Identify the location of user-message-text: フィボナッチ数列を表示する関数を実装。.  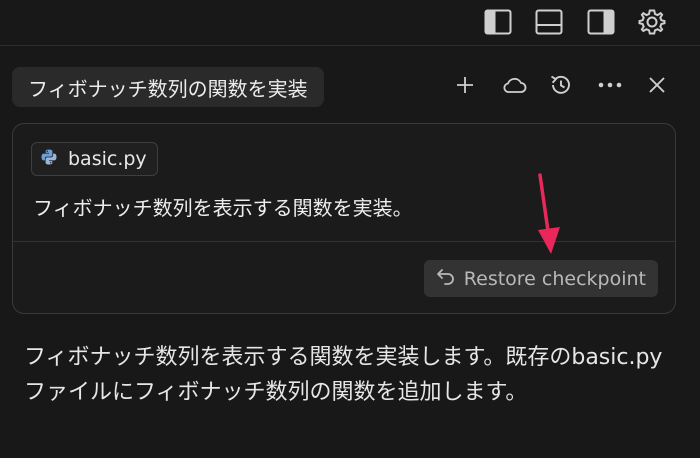
(223, 208).